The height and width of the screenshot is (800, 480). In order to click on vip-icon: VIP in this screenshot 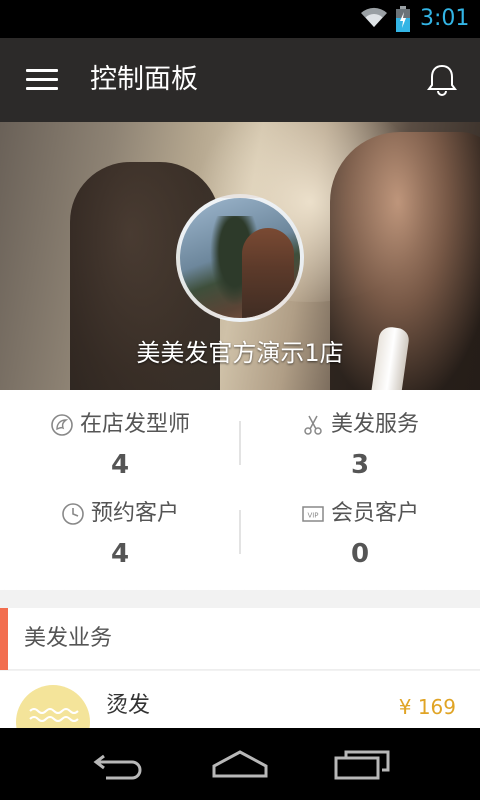, I will do `click(313, 514)`.